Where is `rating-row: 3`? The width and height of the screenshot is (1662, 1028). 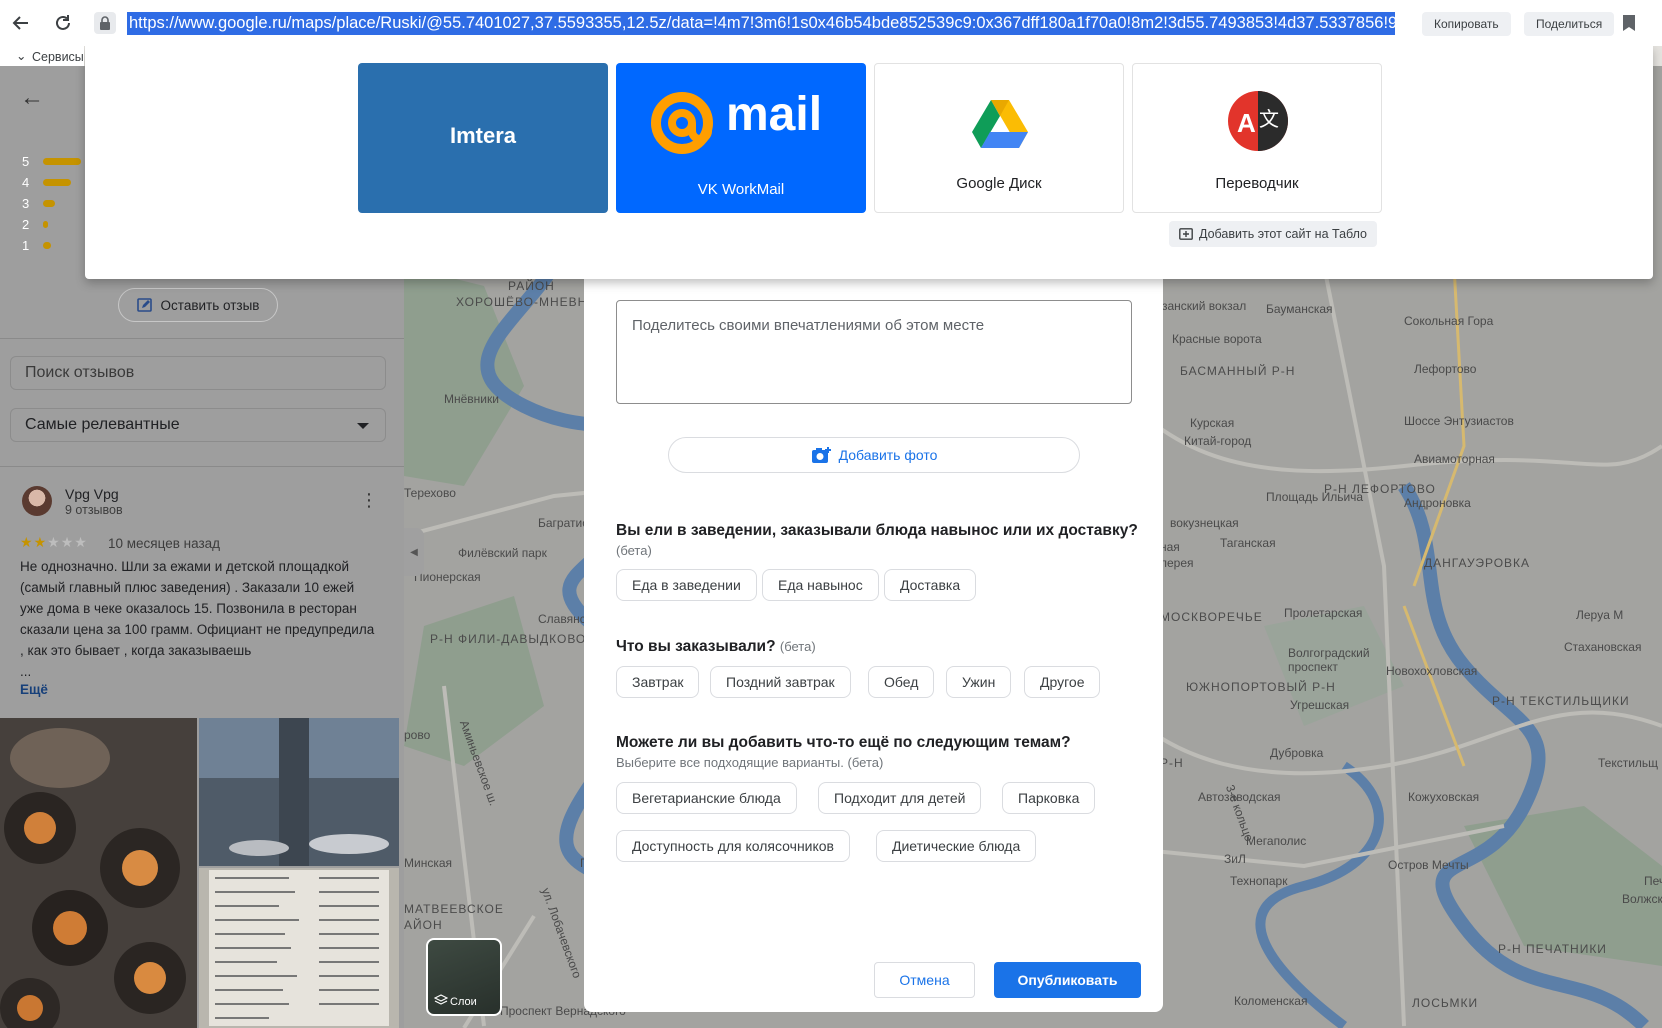 rating-row: 3 is located at coordinates (39, 203).